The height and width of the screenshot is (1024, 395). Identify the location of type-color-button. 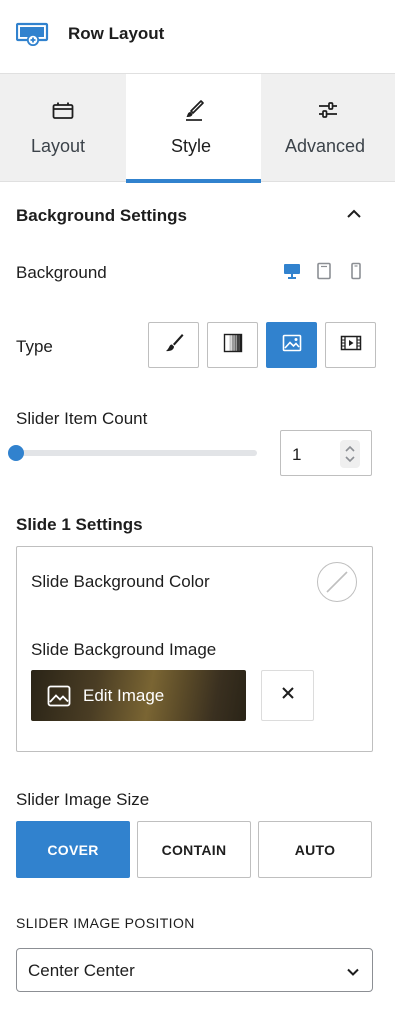
(173, 345).